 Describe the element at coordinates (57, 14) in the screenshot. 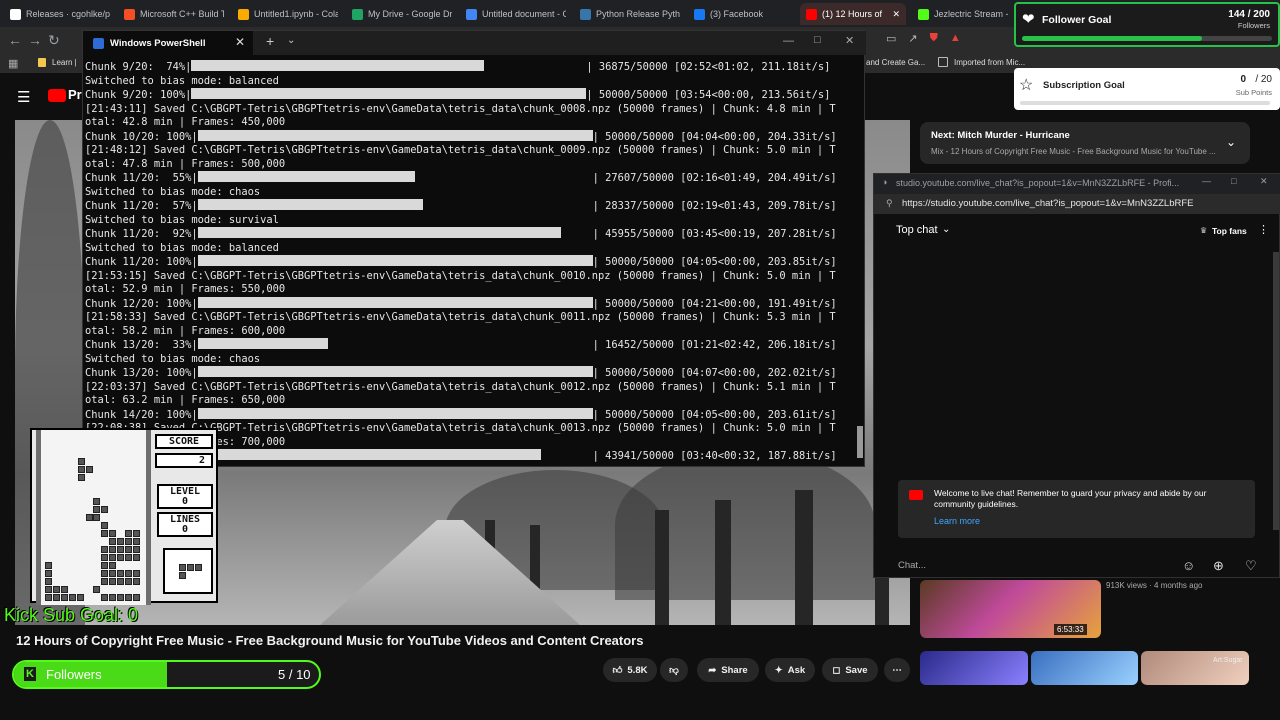

I see `browser-tab: Releases · cgohlke/pyg` at that location.